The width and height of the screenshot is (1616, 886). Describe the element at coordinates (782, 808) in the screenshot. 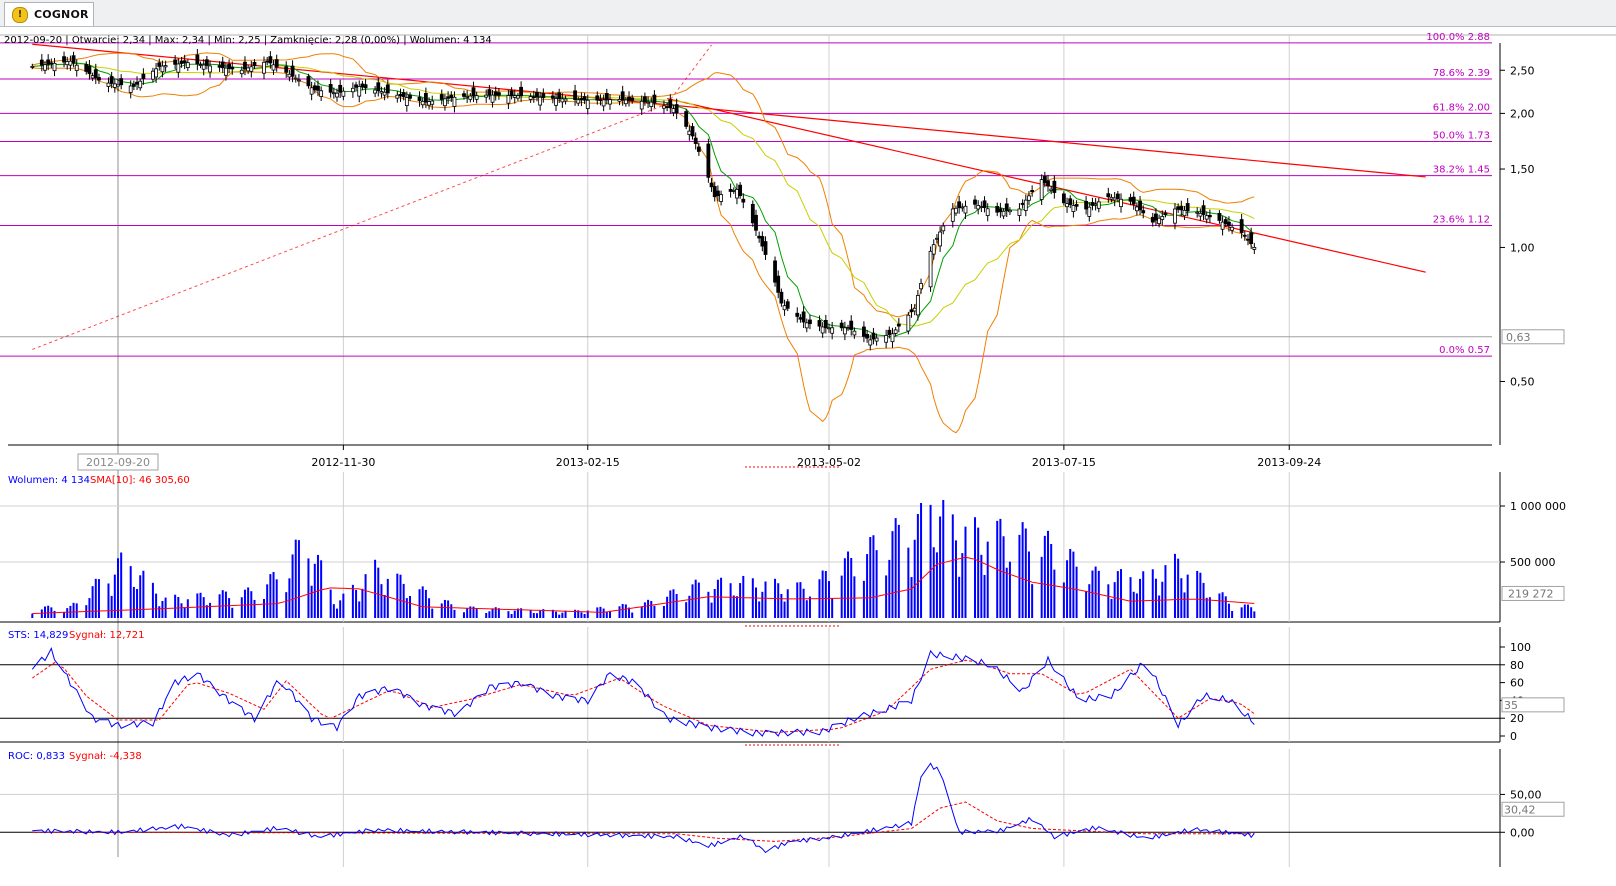

I see `roc-panel: 50,00 0,00 ROC: 0,833 Sygnał: -4,338 30,42` at that location.